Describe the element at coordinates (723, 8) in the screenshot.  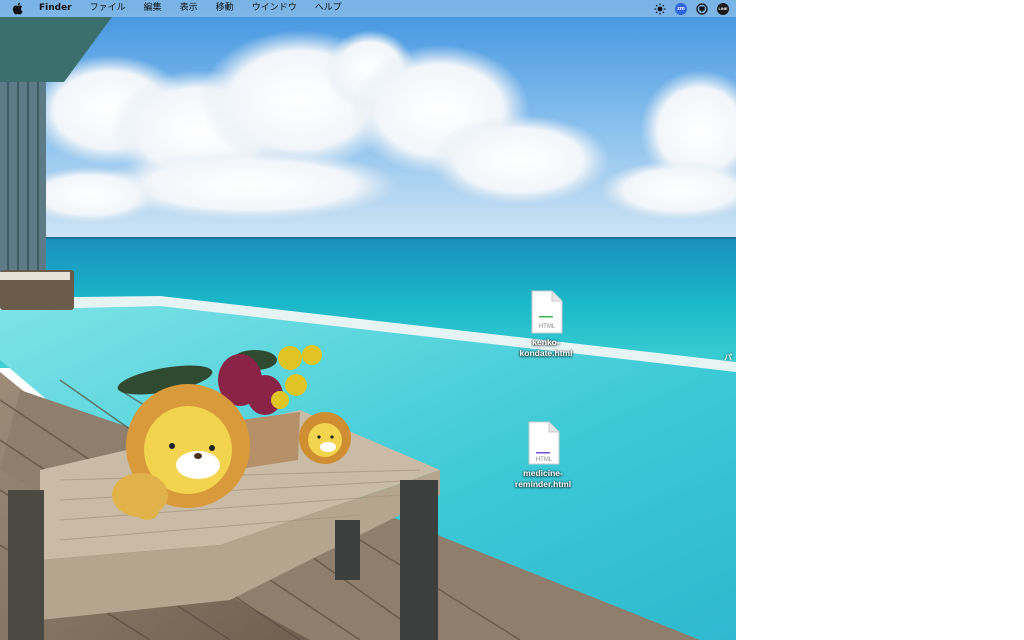
I see `line-icon: LINE` at that location.